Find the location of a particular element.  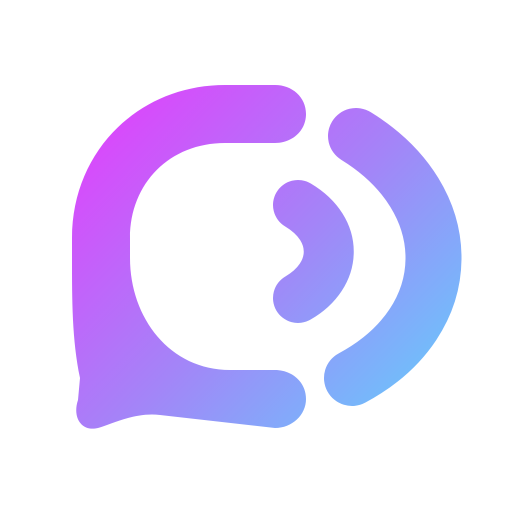

signal-wave-inner is located at coordinates (313, 251).